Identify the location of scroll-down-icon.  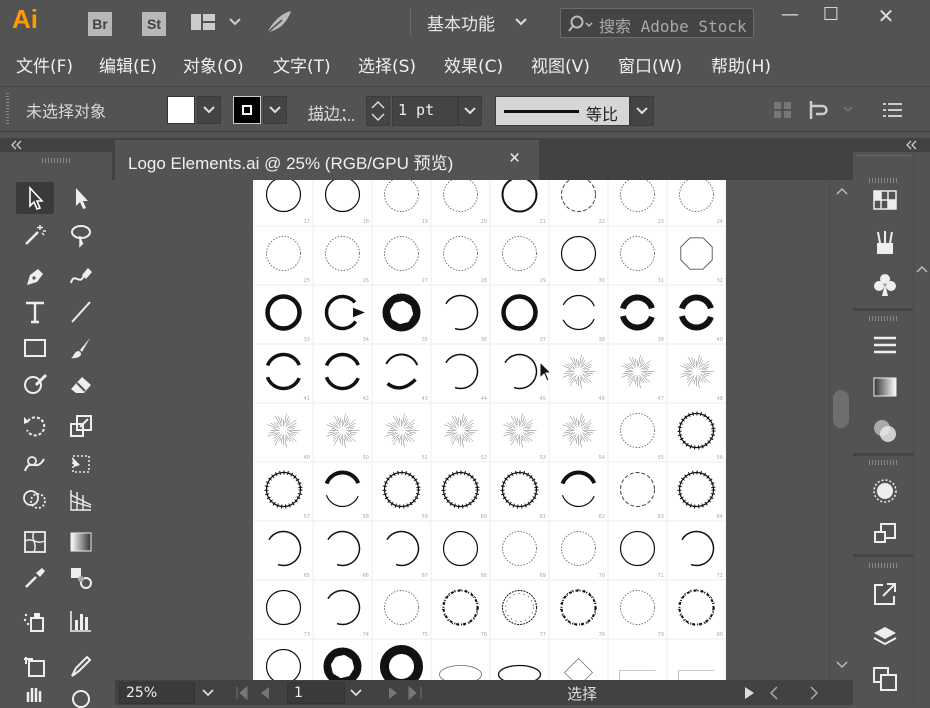
(842, 665).